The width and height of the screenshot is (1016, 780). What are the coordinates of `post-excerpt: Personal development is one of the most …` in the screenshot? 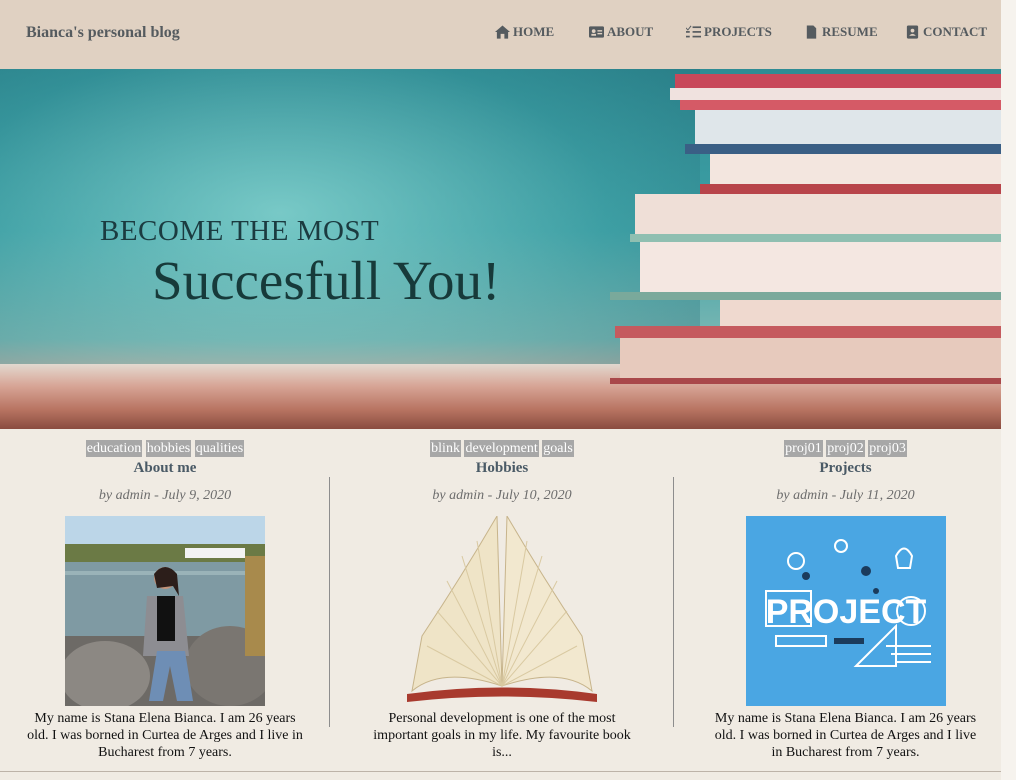 It's located at (502, 735).